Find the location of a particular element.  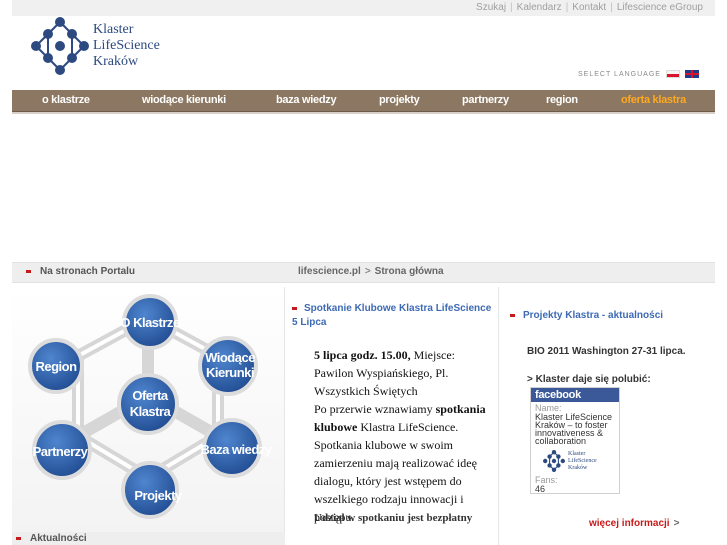

node-oferta-klastra: Oferta Klastra is located at coordinates (148, 404).